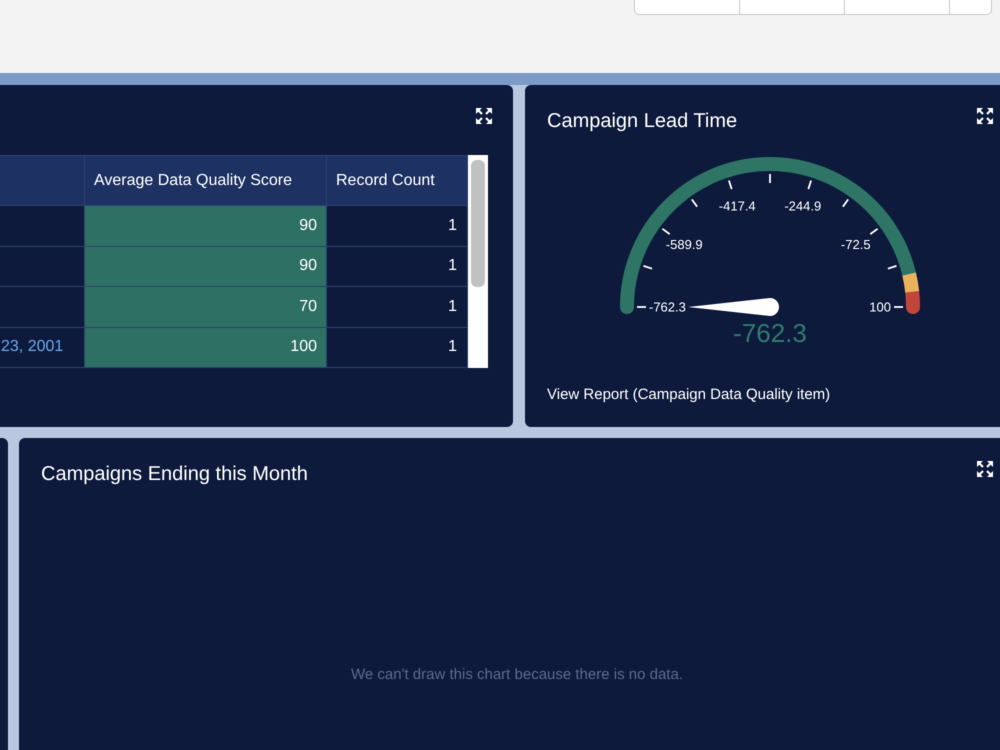 Image resolution: width=1000 pixels, height=750 pixels. I want to click on column-header: Record Count, so click(397, 181).